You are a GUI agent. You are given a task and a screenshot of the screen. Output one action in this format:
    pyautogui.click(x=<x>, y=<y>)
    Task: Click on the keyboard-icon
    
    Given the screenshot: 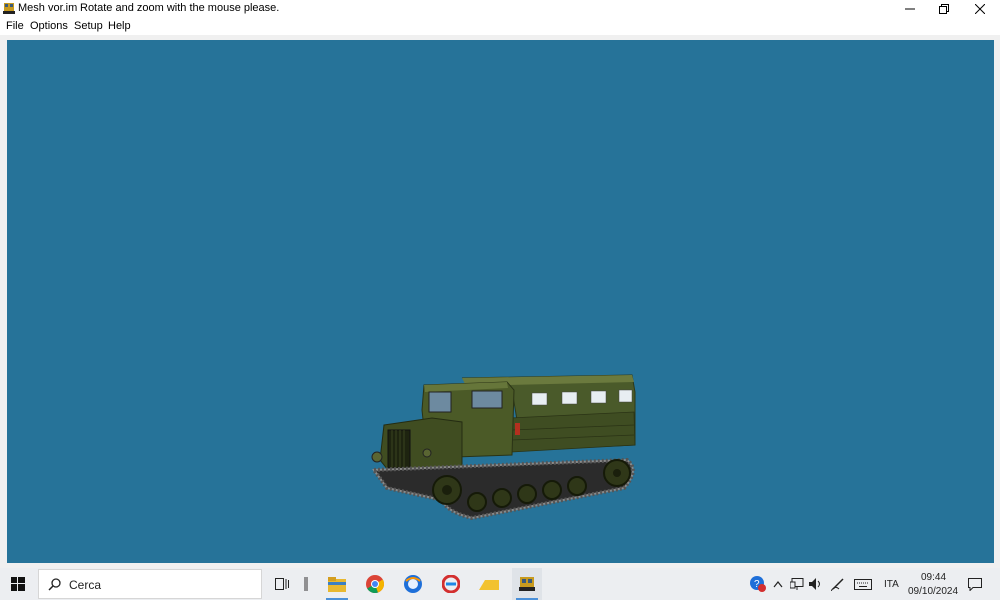 What is the action you would take?
    pyautogui.click(x=863, y=584)
    